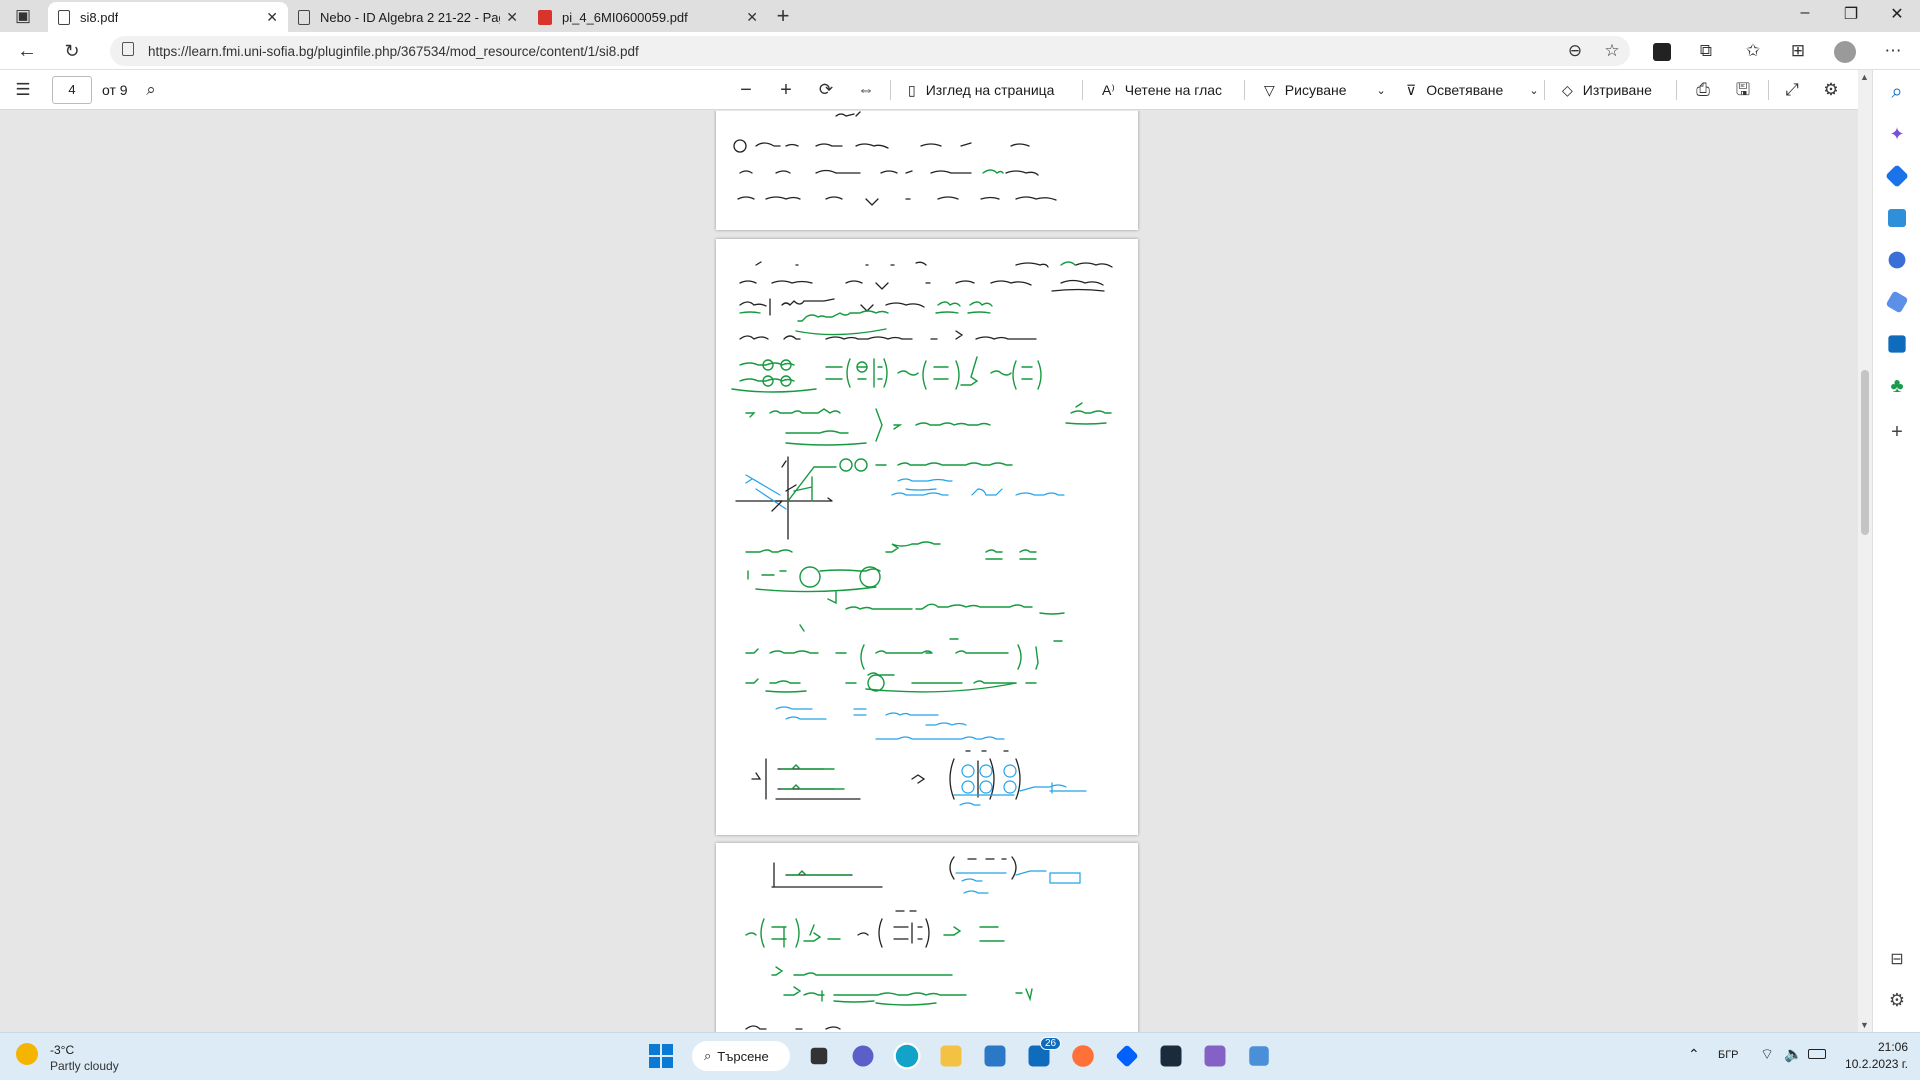  What do you see at coordinates (27, 1054) in the screenshot?
I see `weather-icon` at bounding box center [27, 1054].